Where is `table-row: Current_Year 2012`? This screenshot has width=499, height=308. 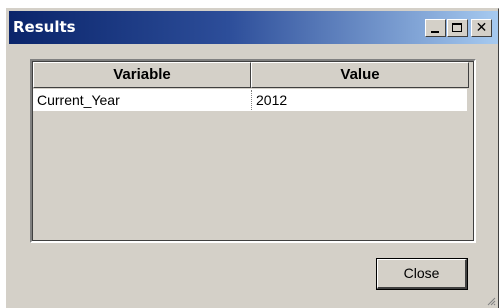
table-row: Current_Year 2012 is located at coordinates (250, 100).